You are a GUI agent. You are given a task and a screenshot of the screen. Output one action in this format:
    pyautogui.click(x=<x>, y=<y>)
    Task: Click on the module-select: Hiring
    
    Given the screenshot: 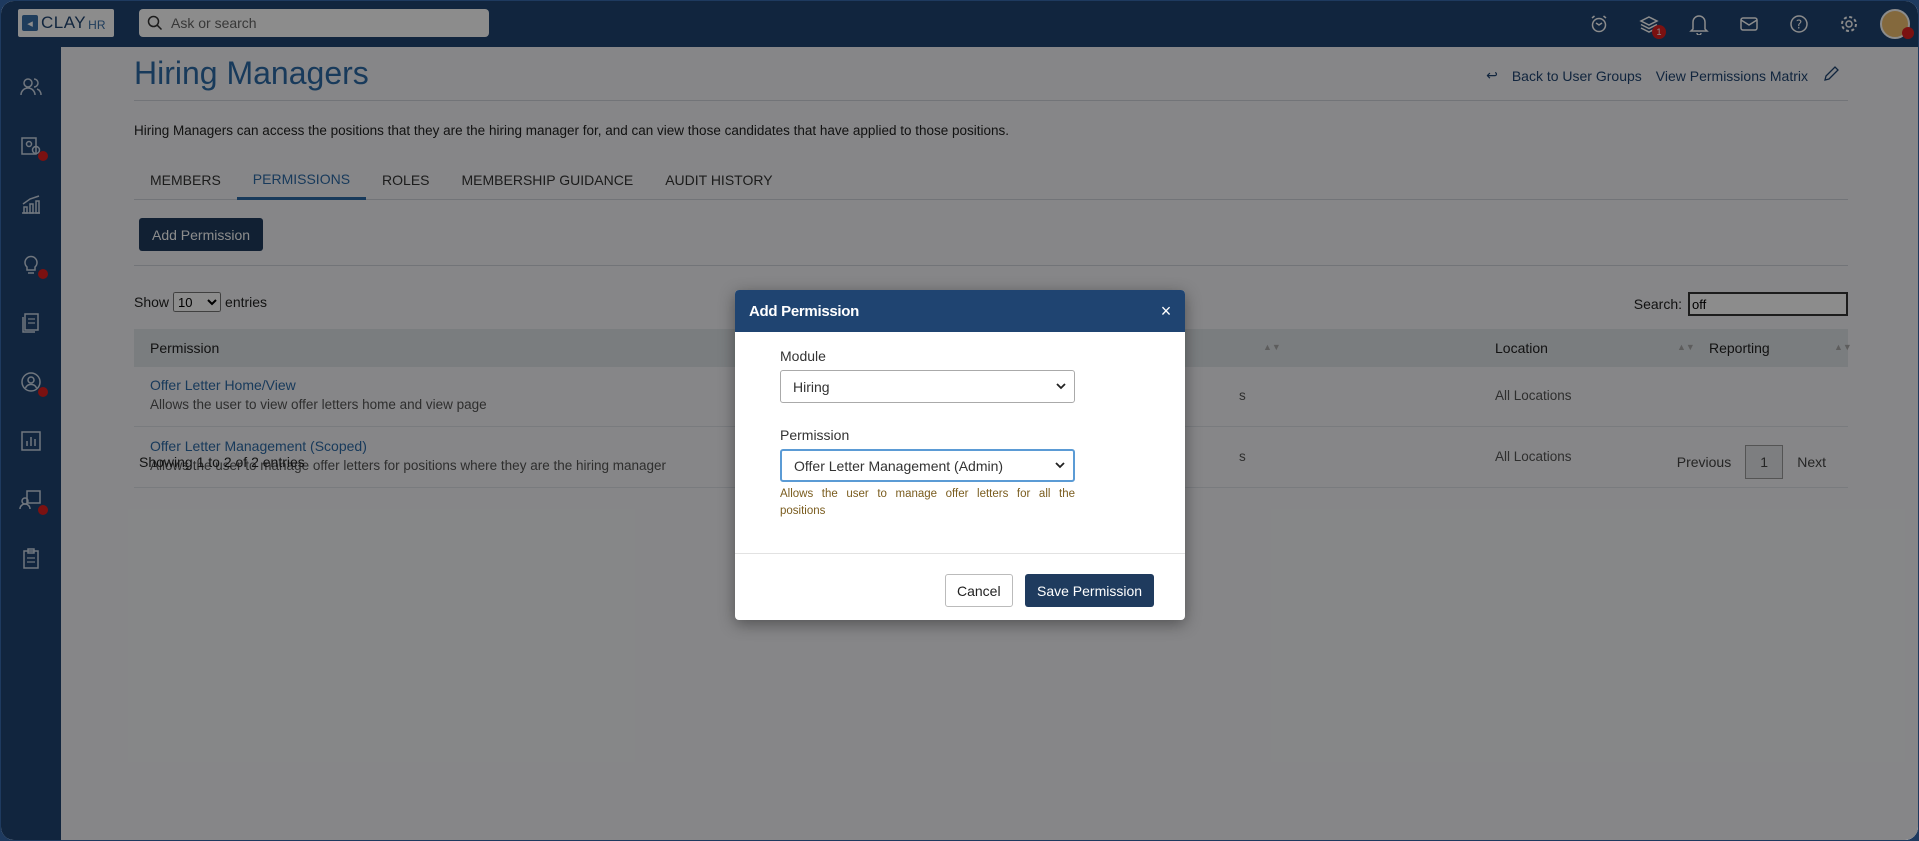 What is the action you would take?
    pyautogui.click(x=927, y=386)
    